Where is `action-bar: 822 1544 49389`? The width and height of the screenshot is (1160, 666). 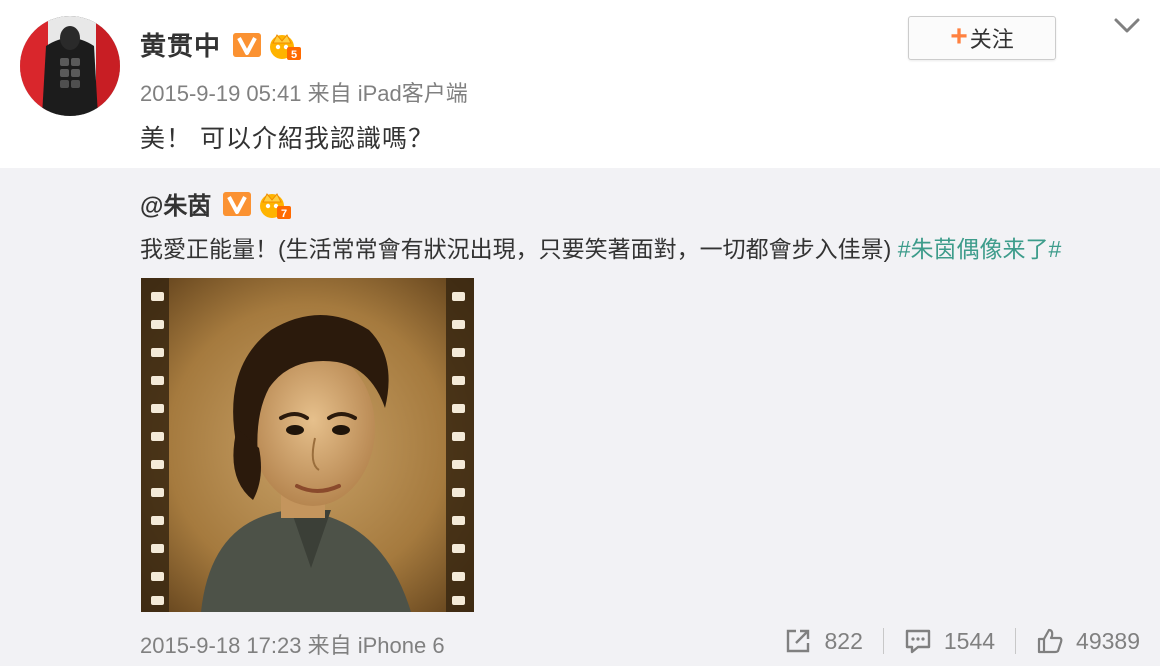 action-bar: 822 1544 49389 is located at coordinates (962, 641).